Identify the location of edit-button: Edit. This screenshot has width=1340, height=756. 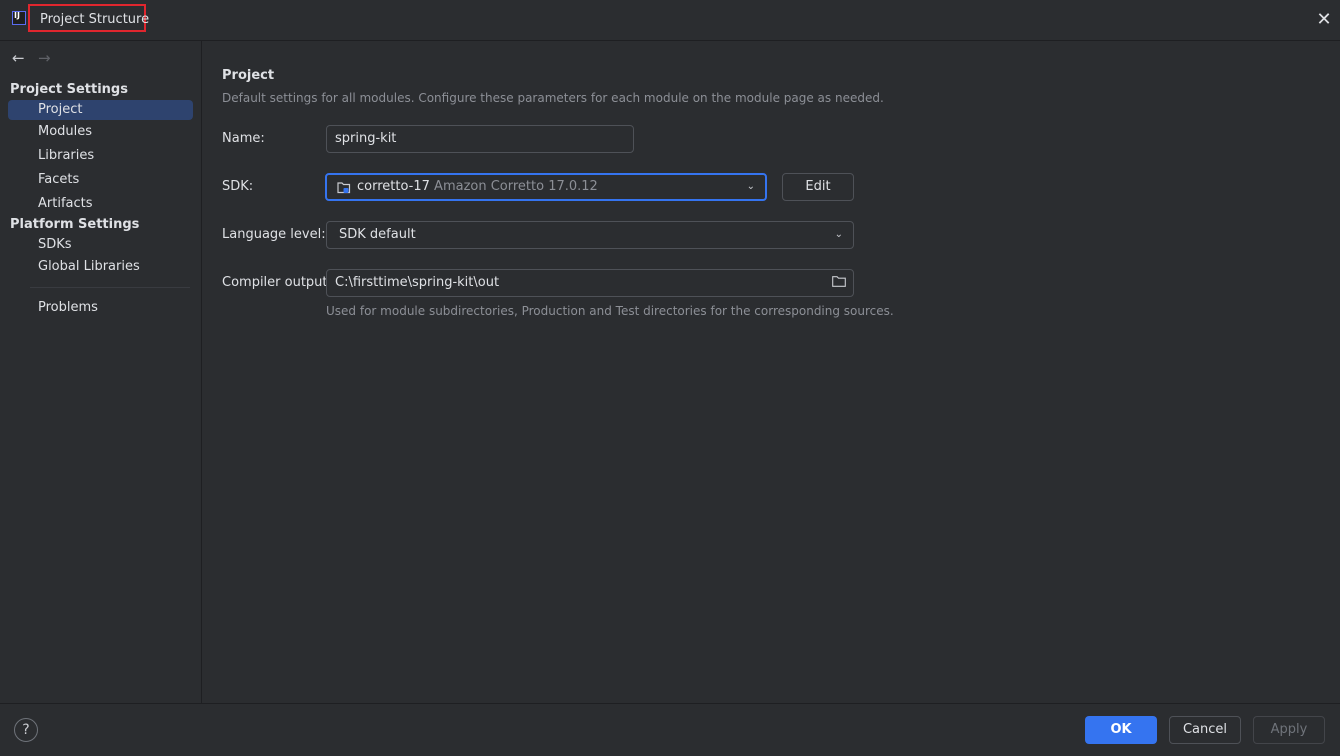
(818, 187).